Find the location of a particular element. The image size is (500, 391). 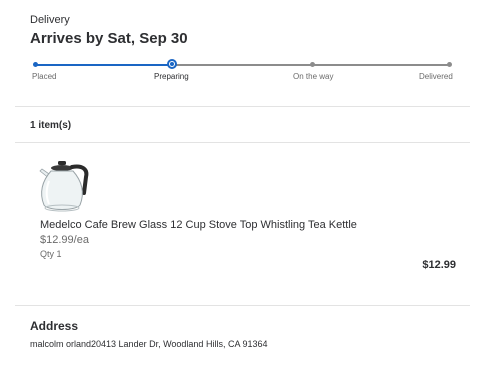

order-progress-tracker is located at coordinates (243, 64).